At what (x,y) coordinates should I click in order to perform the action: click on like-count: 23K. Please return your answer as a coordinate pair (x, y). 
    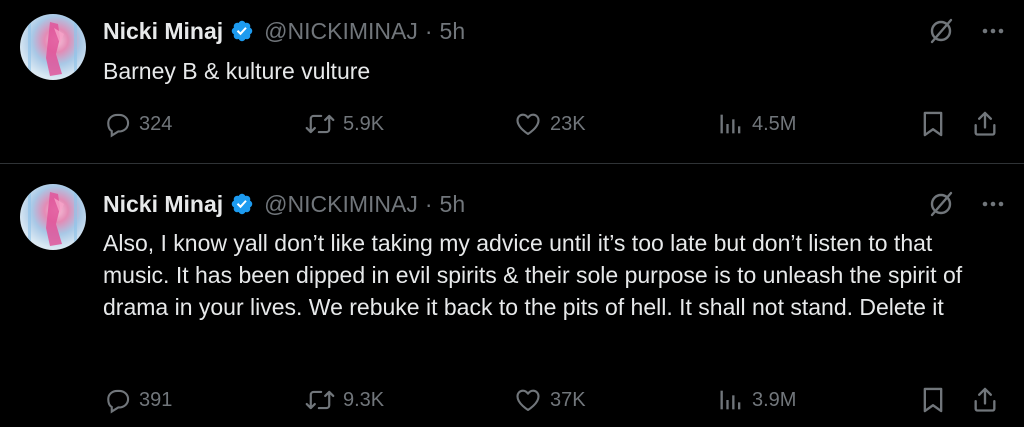
    Looking at the image, I should click on (568, 123).